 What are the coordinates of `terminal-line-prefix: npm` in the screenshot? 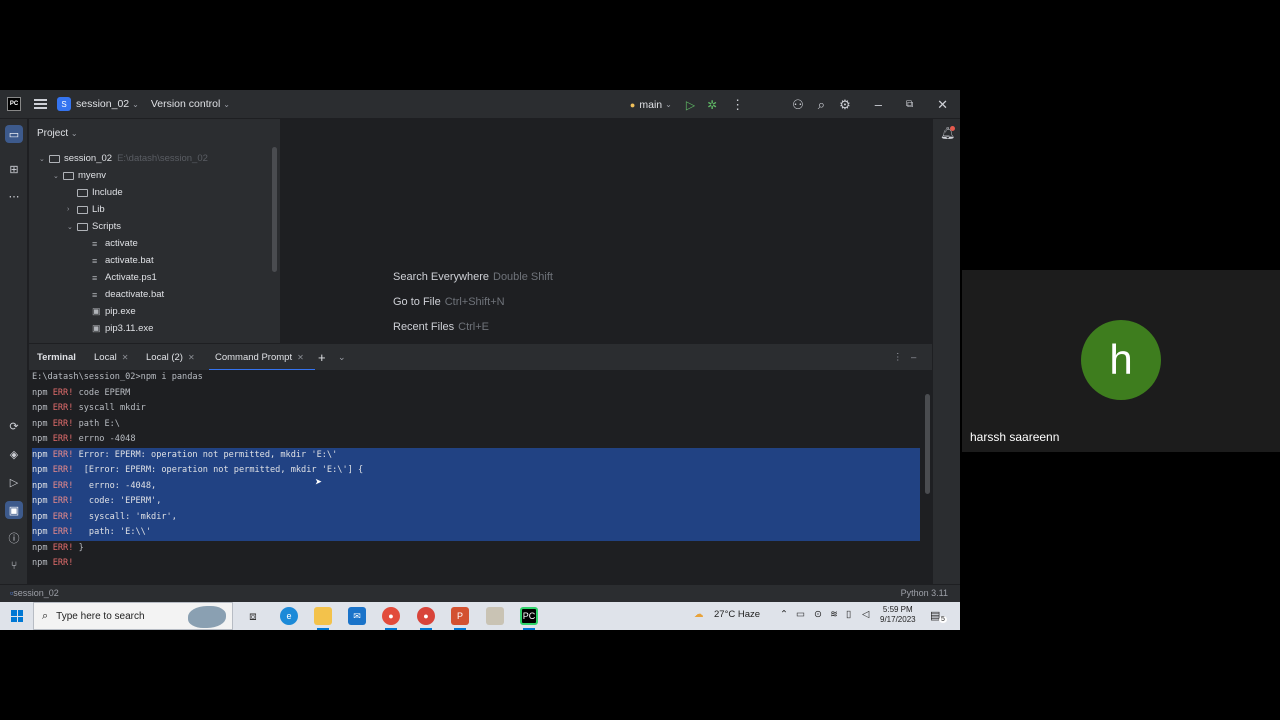 It's located at (42, 547).